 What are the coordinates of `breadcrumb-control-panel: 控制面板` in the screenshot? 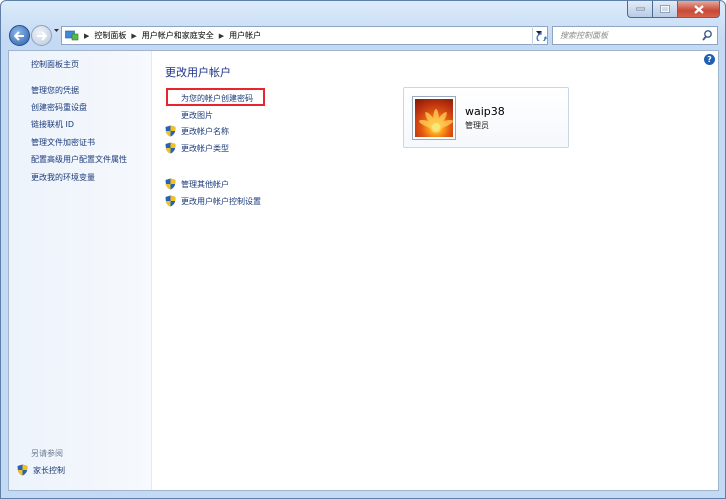 It's located at (110, 35).